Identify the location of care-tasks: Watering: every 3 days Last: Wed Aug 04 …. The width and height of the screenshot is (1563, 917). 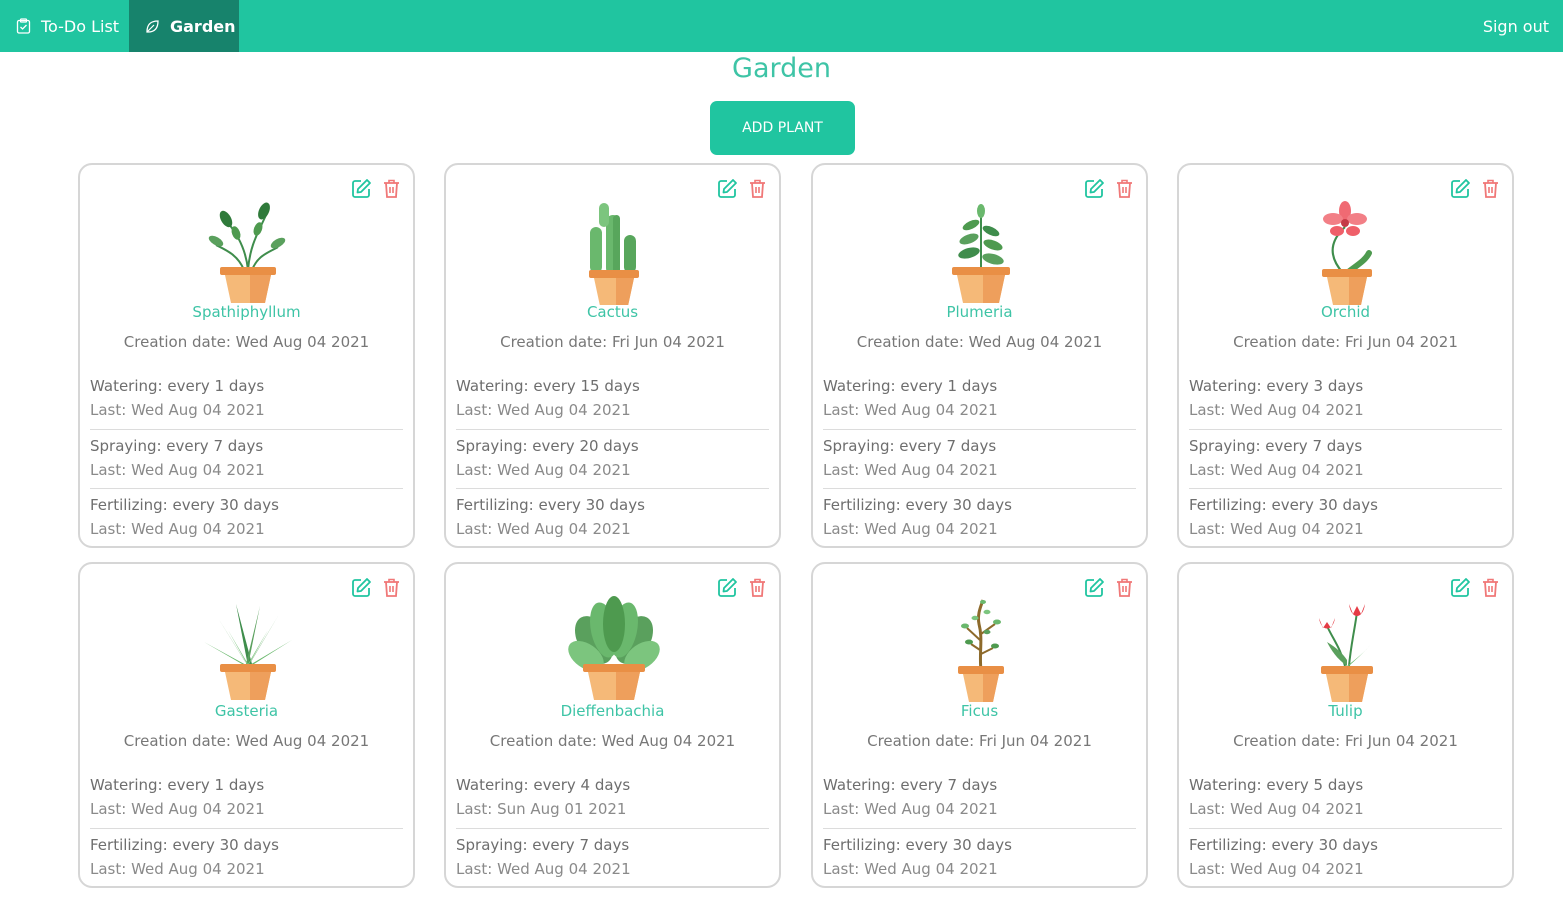
(1345, 458).